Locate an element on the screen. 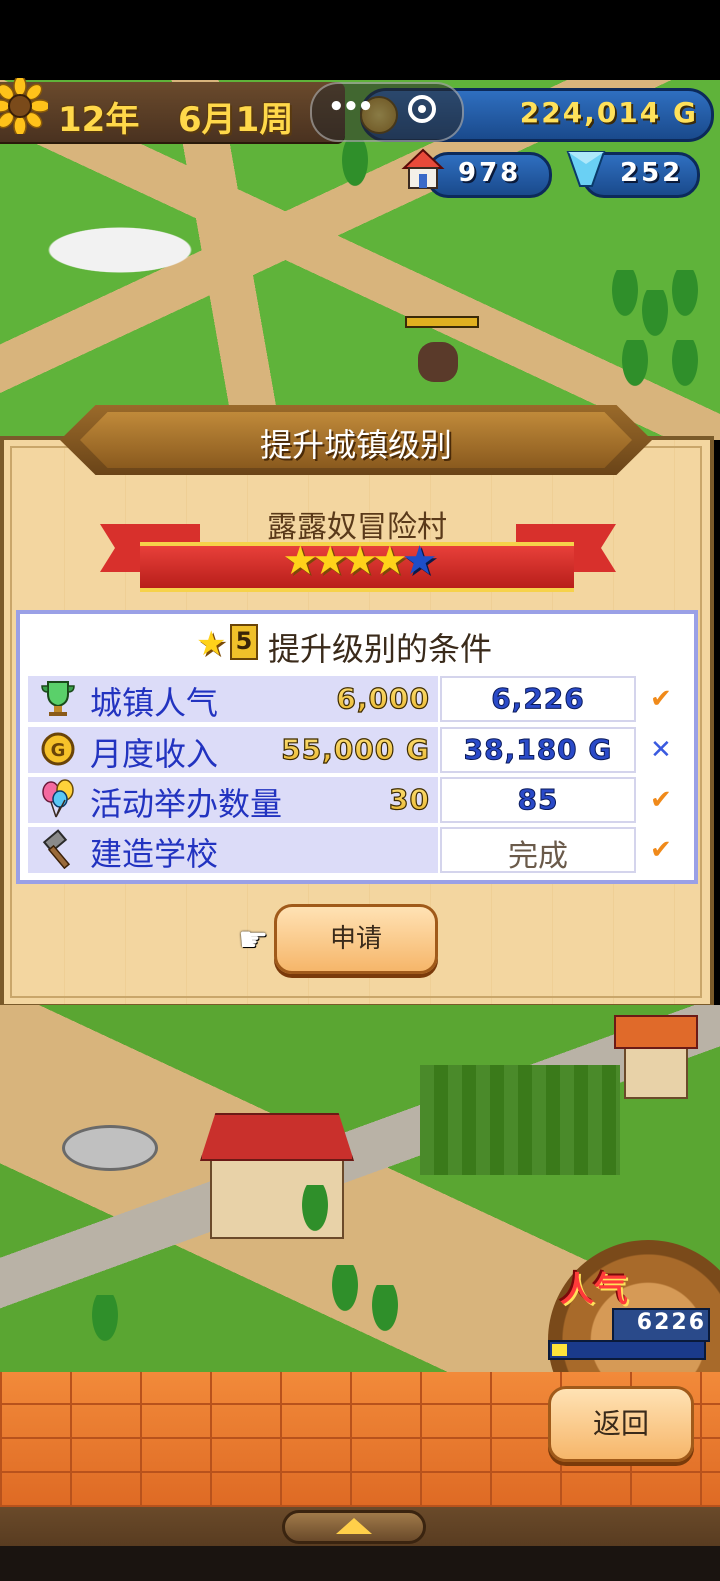 The height and width of the screenshot is (1581, 720). more-icon: ••• is located at coordinates (351, 107).